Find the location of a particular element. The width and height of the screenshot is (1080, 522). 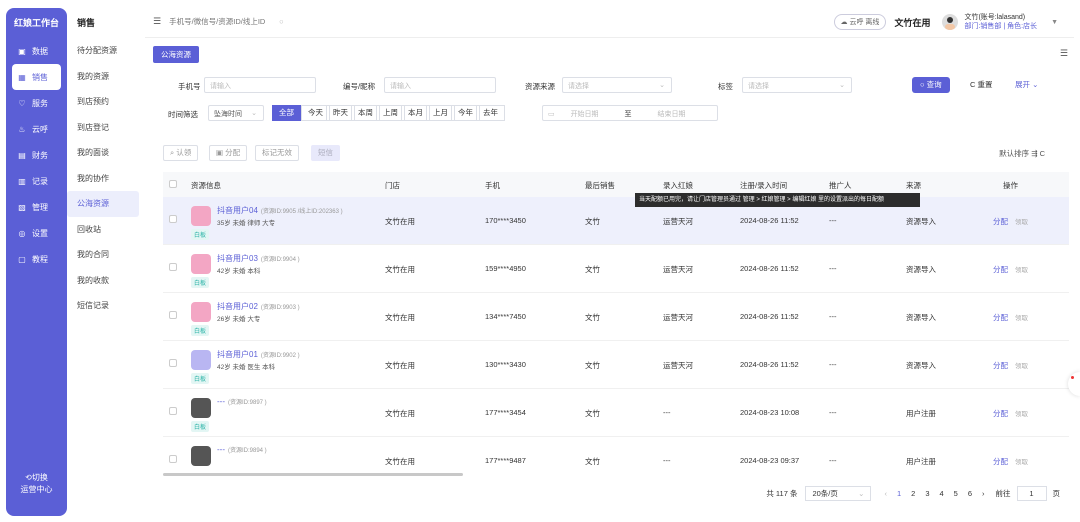

submenu-item-10: 短信记录 is located at coordinates (106, 306).